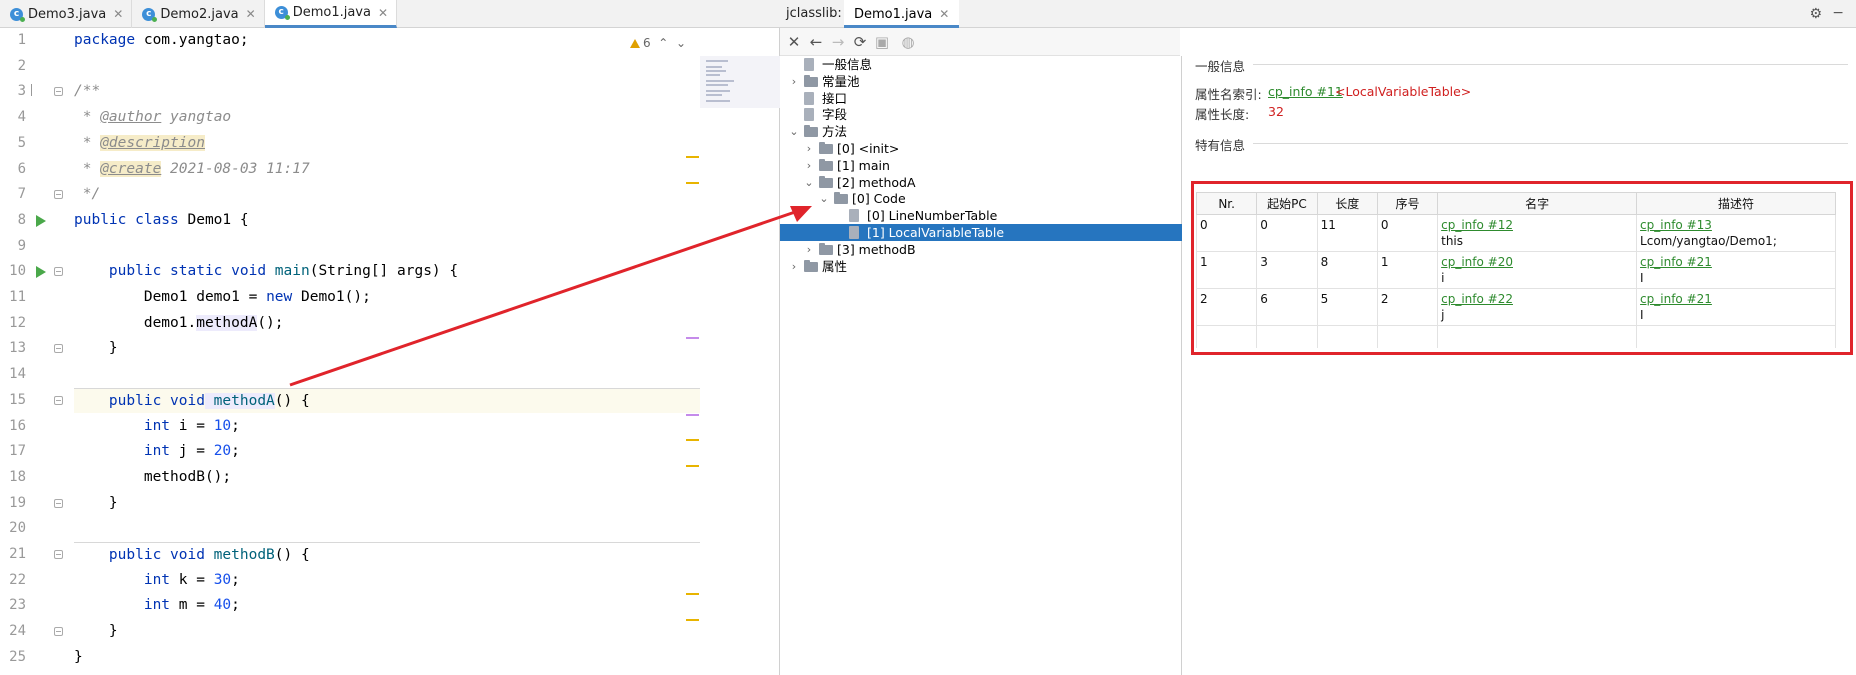 The width and height of the screenshot is (1856, 675). What do you see at coordinates (981, 131) in the screenshot?
I see `tree-node: ⌄ 方法` at bounding box center [981, 131].